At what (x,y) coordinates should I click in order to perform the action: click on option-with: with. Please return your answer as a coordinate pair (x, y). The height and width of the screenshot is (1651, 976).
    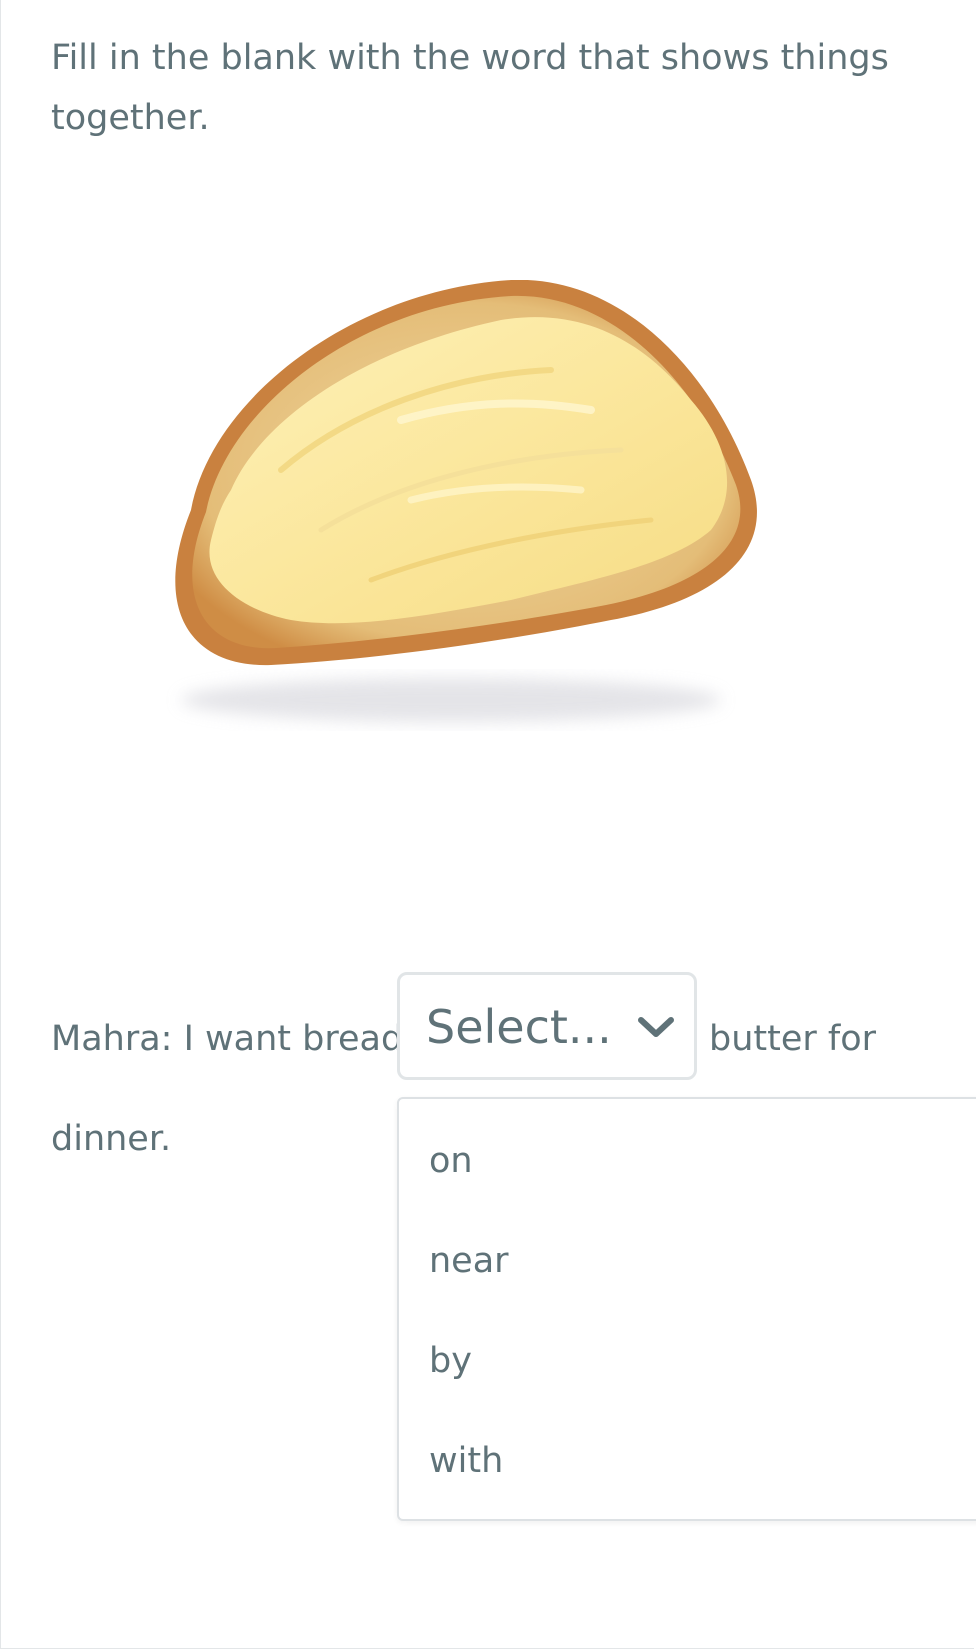
    Looking at the image, I should click on (476, 1461).